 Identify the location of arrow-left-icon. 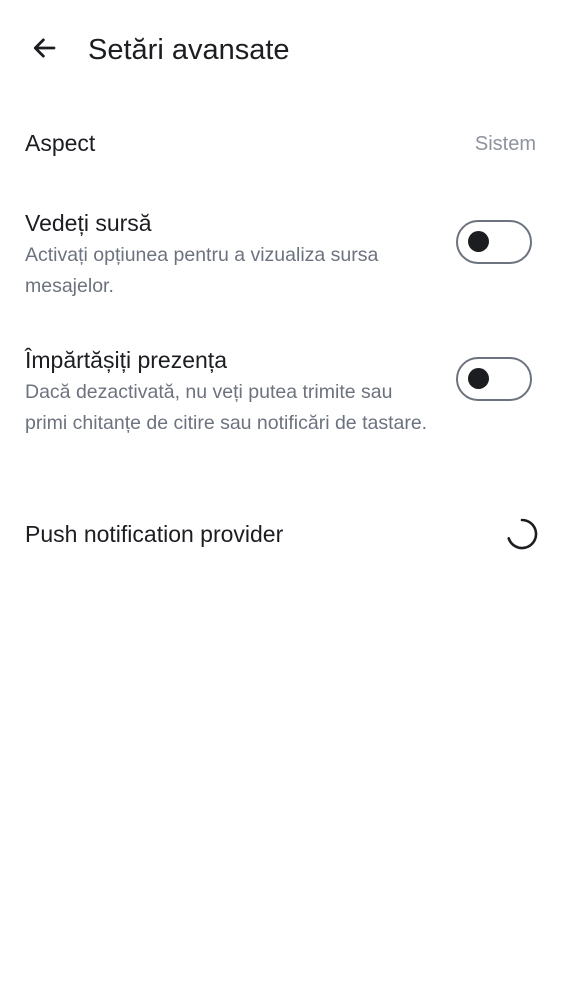
(44, 50).